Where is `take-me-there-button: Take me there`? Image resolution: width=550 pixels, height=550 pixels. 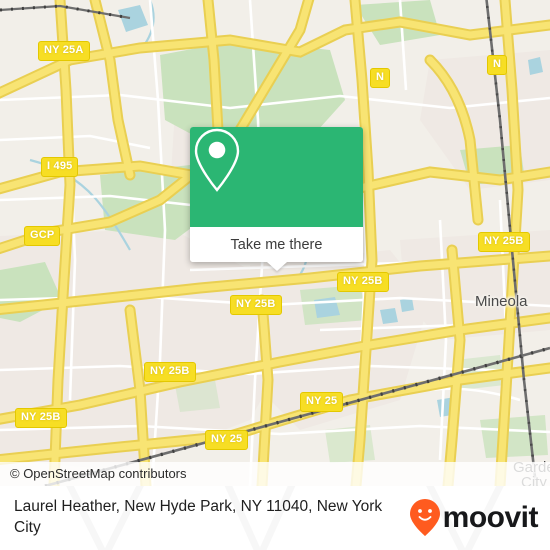
take-me-there-button: Take me there is located at coordinates (276, 244).